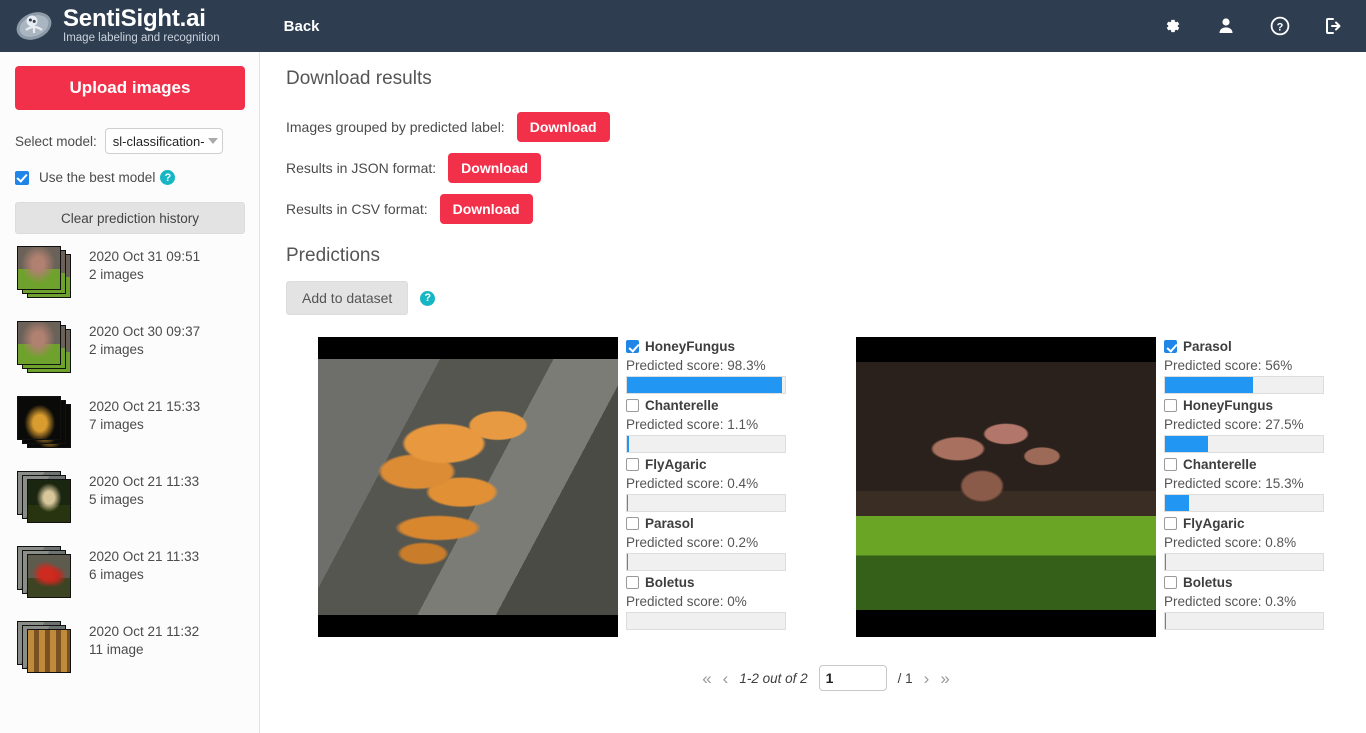  I want to click on download-json-button: Download, so click(495, 167).